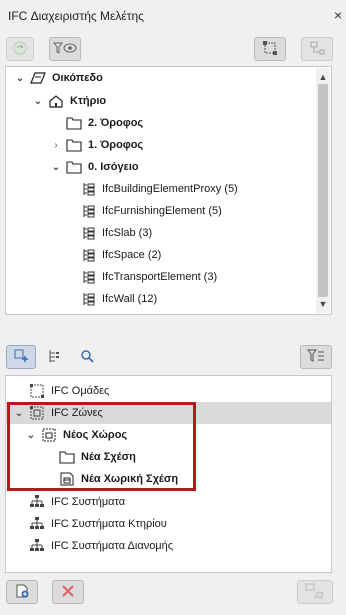 The width and height of the screenshot is (346, 615). I want to click on scroll-down-icon: ▼, so click(323, 304).